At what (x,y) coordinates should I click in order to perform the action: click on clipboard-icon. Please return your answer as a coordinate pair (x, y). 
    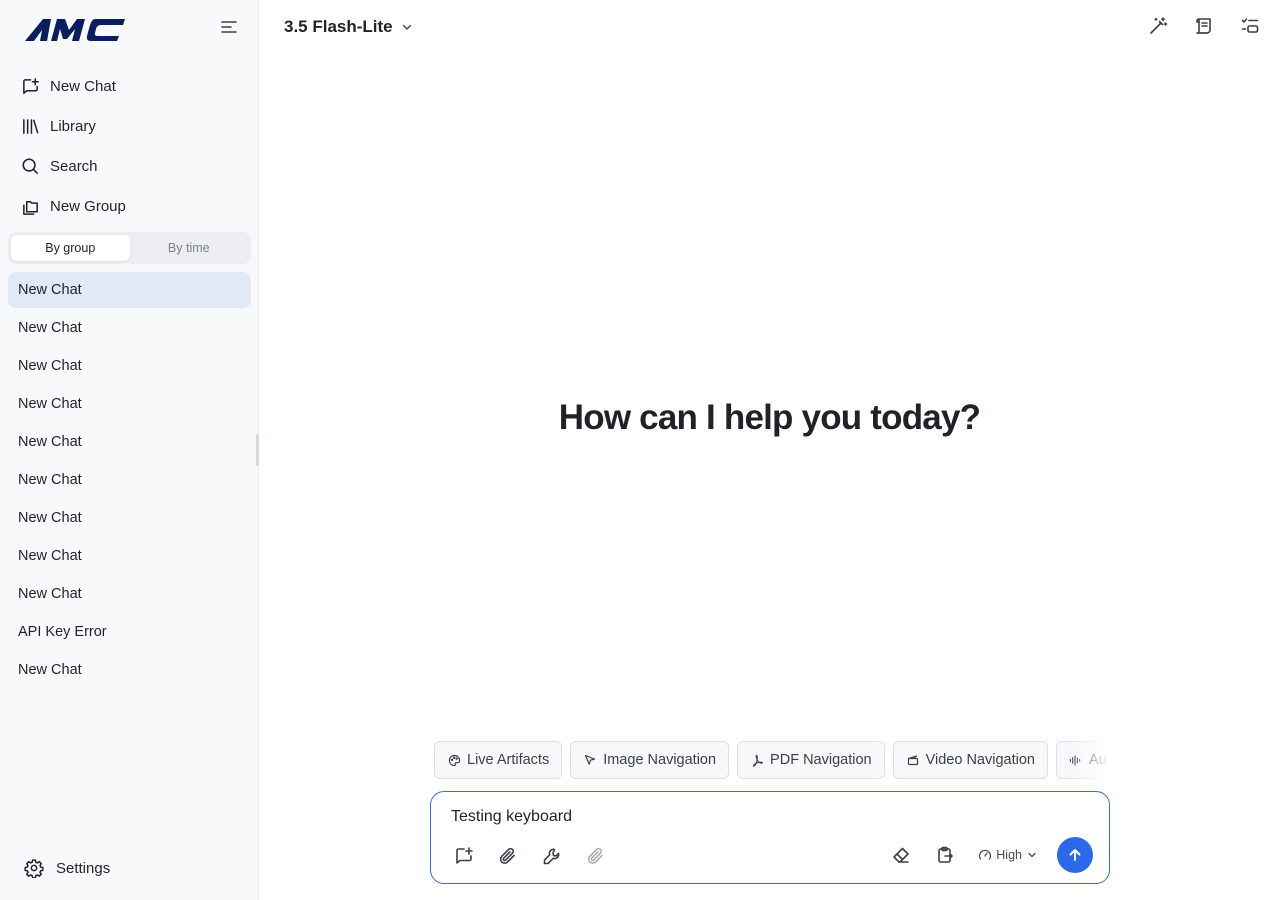
    Looking at the image, I should click on (945, 855).